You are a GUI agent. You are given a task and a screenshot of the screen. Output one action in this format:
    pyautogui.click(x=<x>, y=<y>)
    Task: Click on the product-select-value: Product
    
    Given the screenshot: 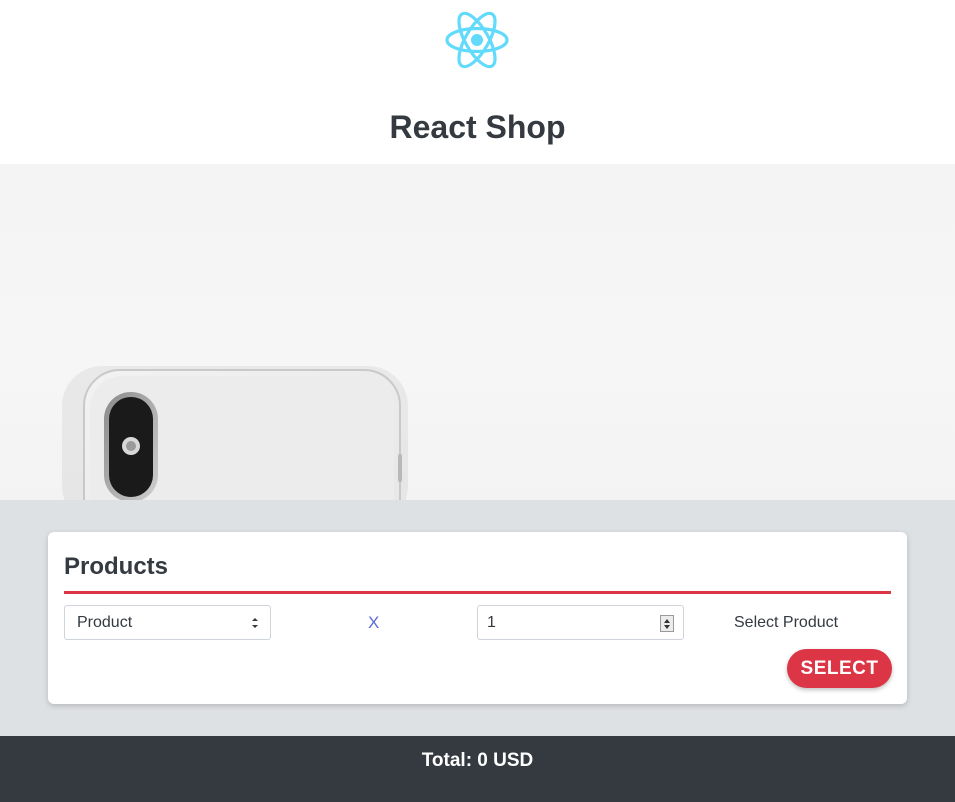 What is the action you would take?
    pyautogui.click(x=105, y=622)
    